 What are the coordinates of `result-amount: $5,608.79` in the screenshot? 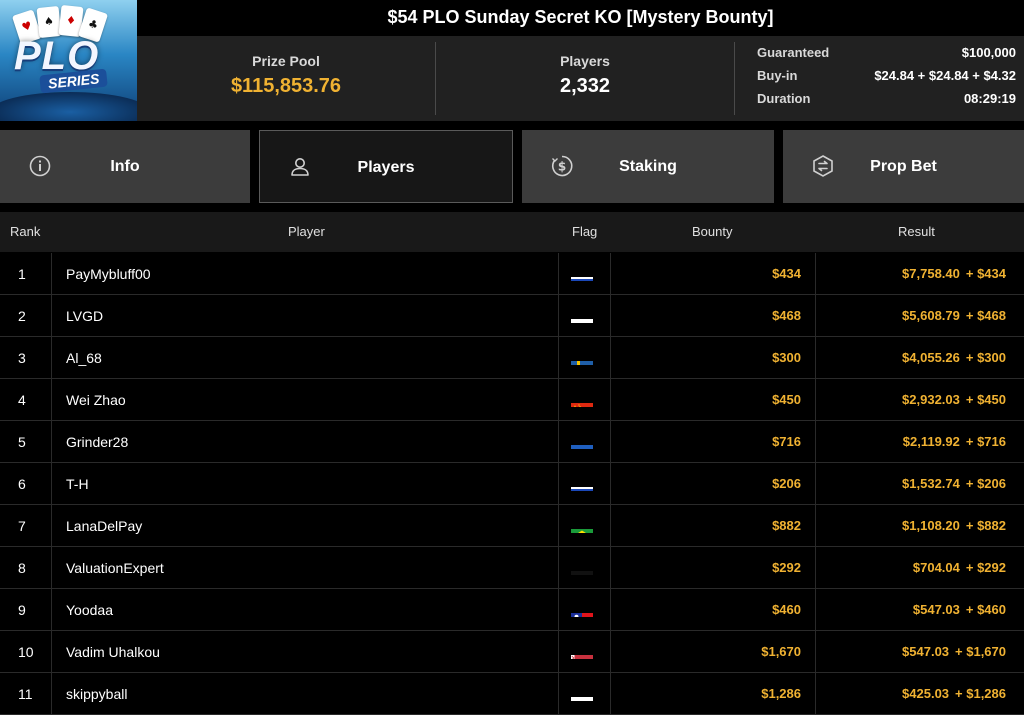 It's located at (931, 315).